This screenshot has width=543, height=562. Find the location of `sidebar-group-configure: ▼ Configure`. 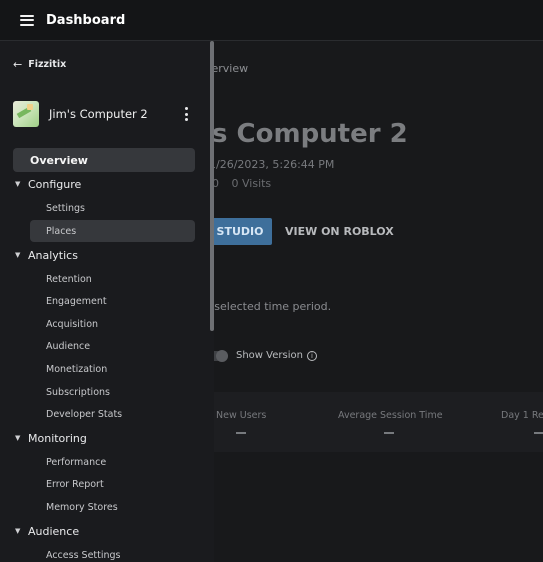

sidebar-group-configure: ▼ Configure is located at coordinates (47, 184).